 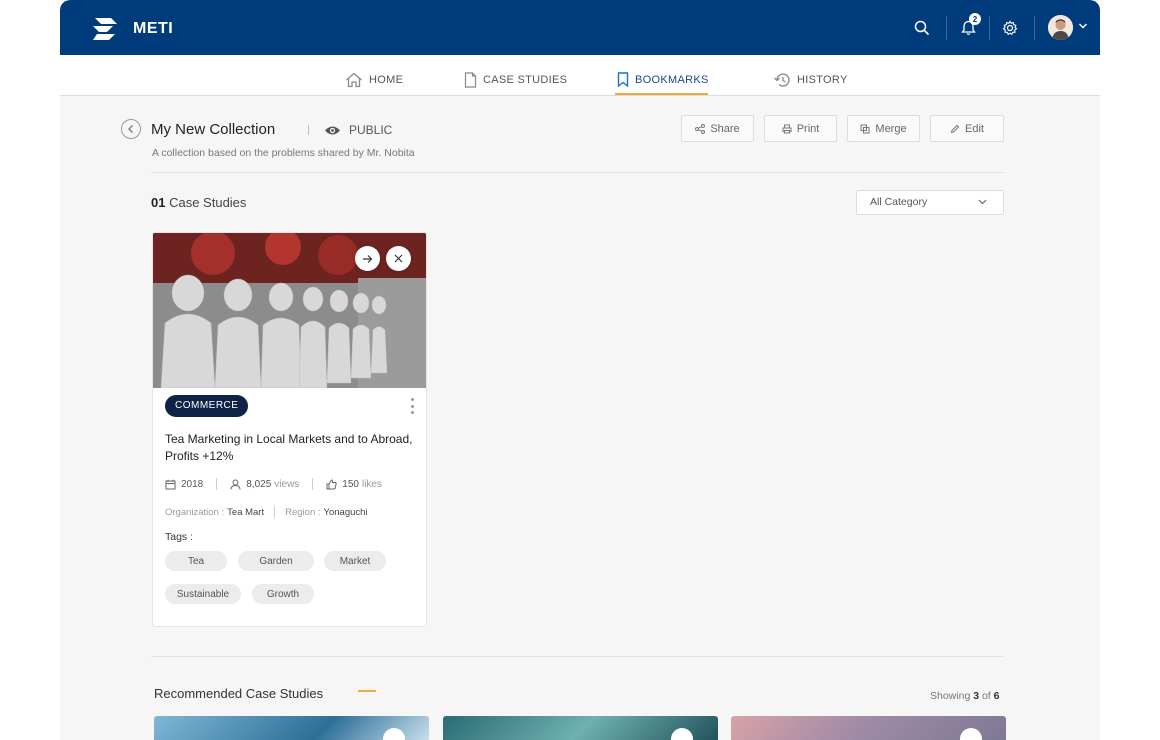 What do you see at coordinates (179, 537) in the screenshot?
I see `tags-label: Tags :` at bounding box center [179, 537].